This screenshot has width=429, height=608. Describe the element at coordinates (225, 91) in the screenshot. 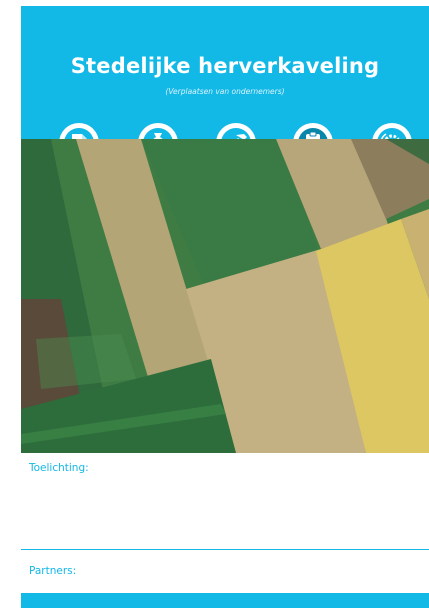

I see `page-subtitle: (Verplaatsen van ondernemers)` at that location.